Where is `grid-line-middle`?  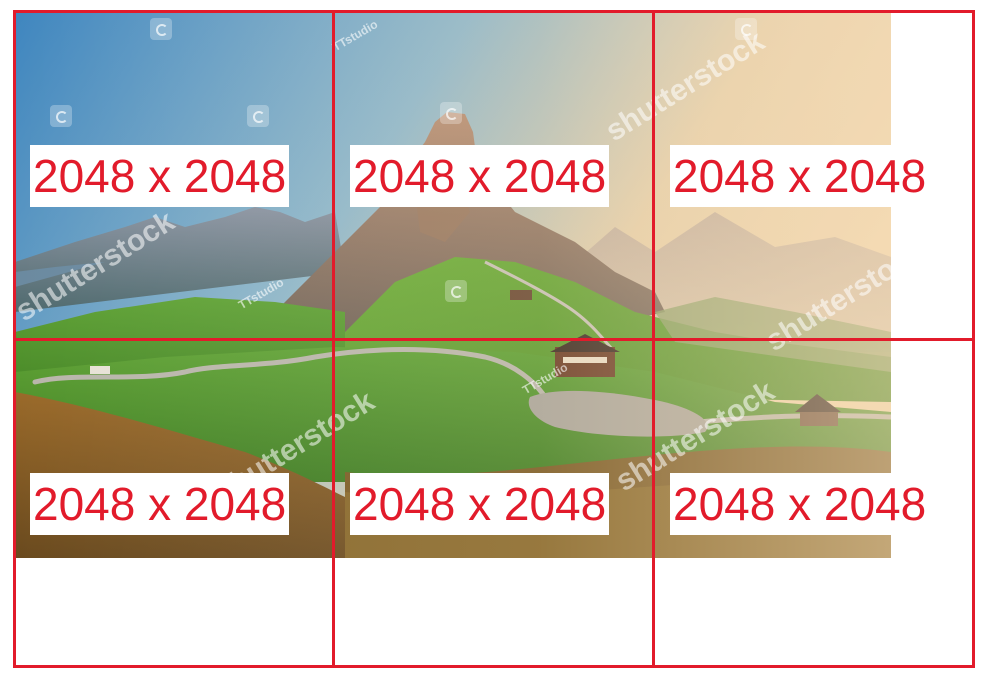
grid-line-middle is located at coordinates (494, 339).